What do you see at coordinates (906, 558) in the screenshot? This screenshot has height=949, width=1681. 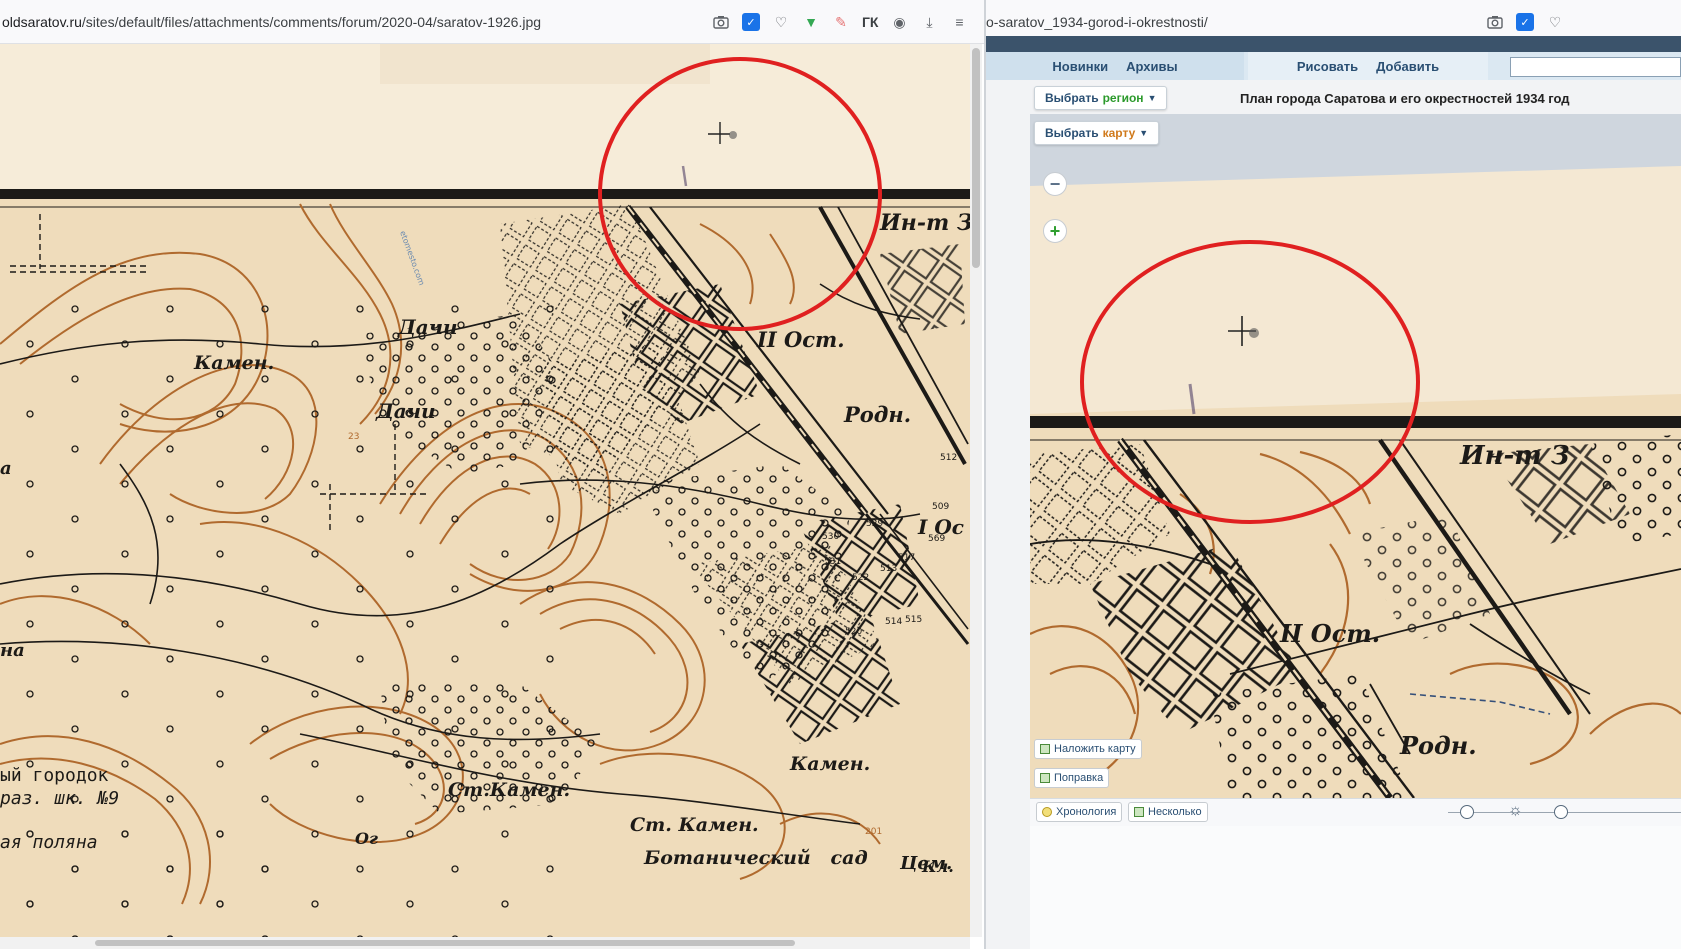 I see `map-number-517: 517` at bounding box center [906, 558].